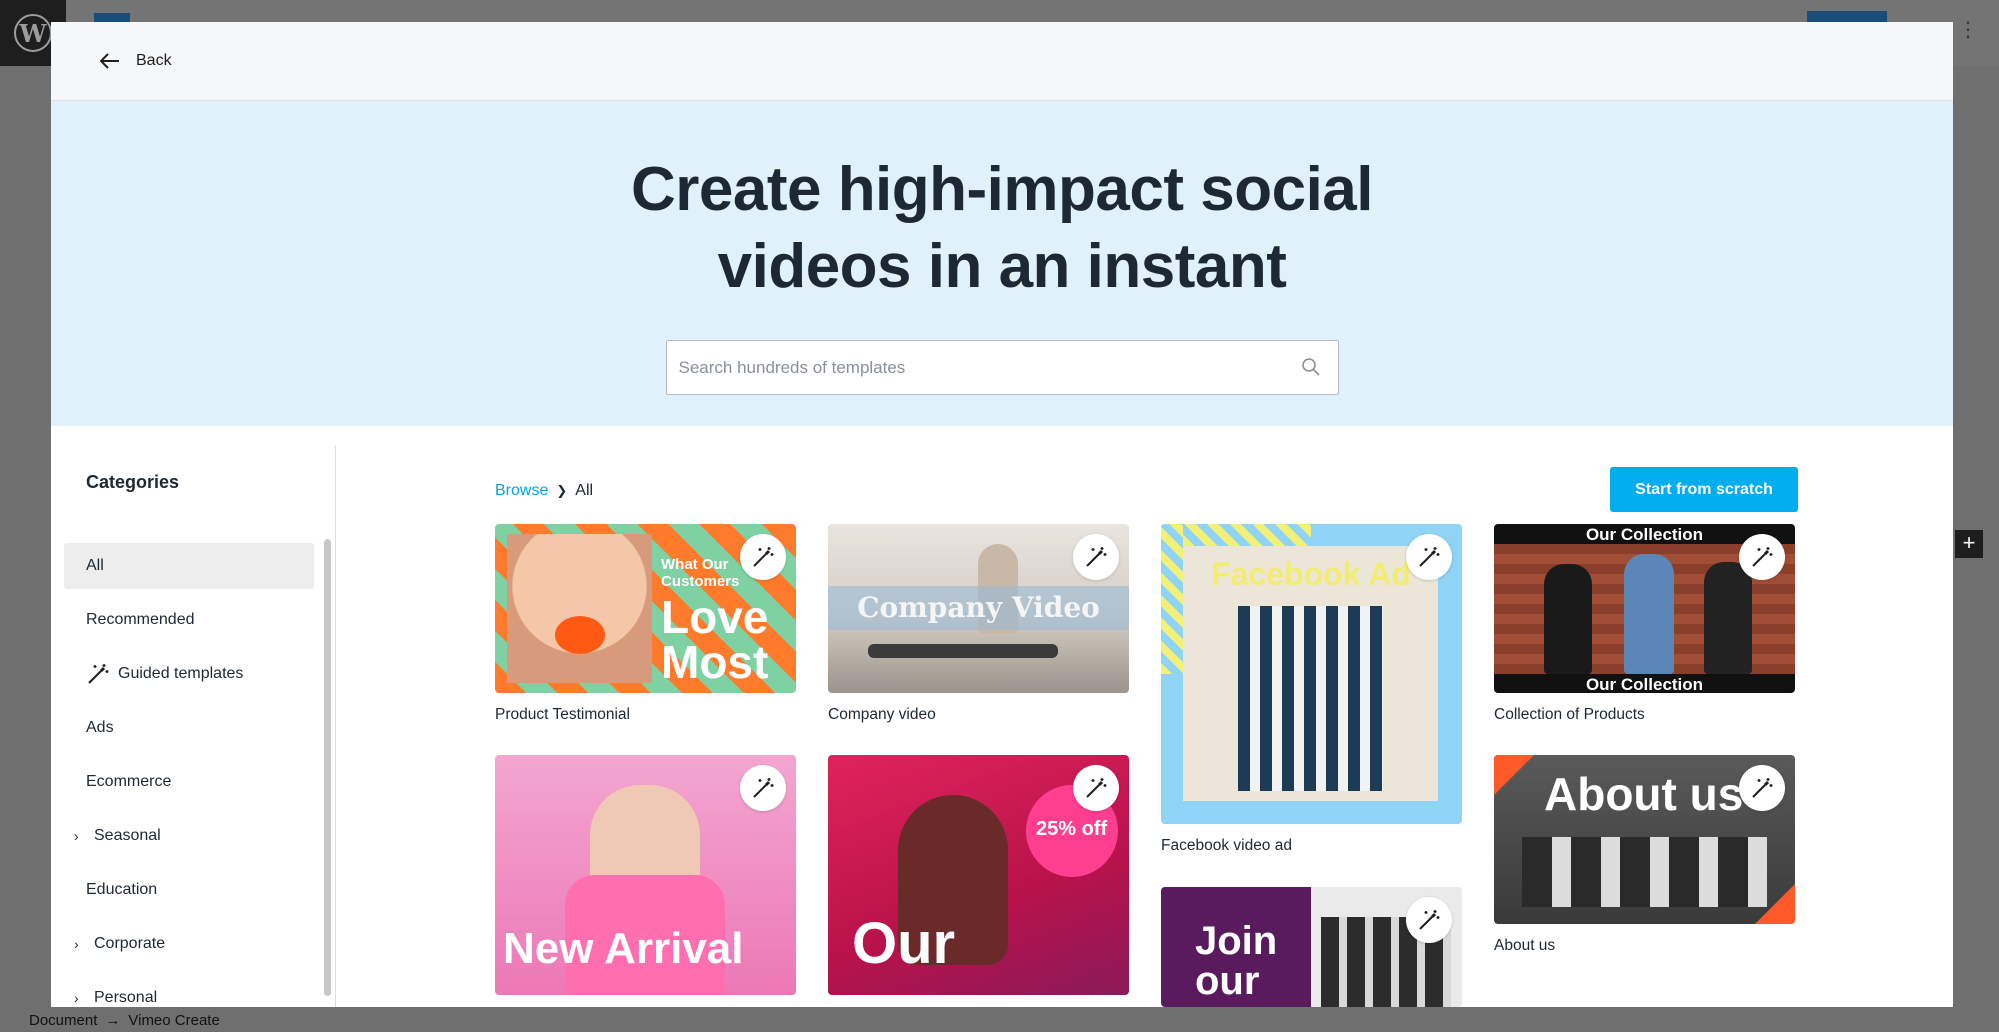 The height and width of the screenshot is (1032, 1999). What do you see at coordinates (1311, 947) in the screenshot?
I see `template-card-join-our-team: Join our` at bounding box center [1311, 947].